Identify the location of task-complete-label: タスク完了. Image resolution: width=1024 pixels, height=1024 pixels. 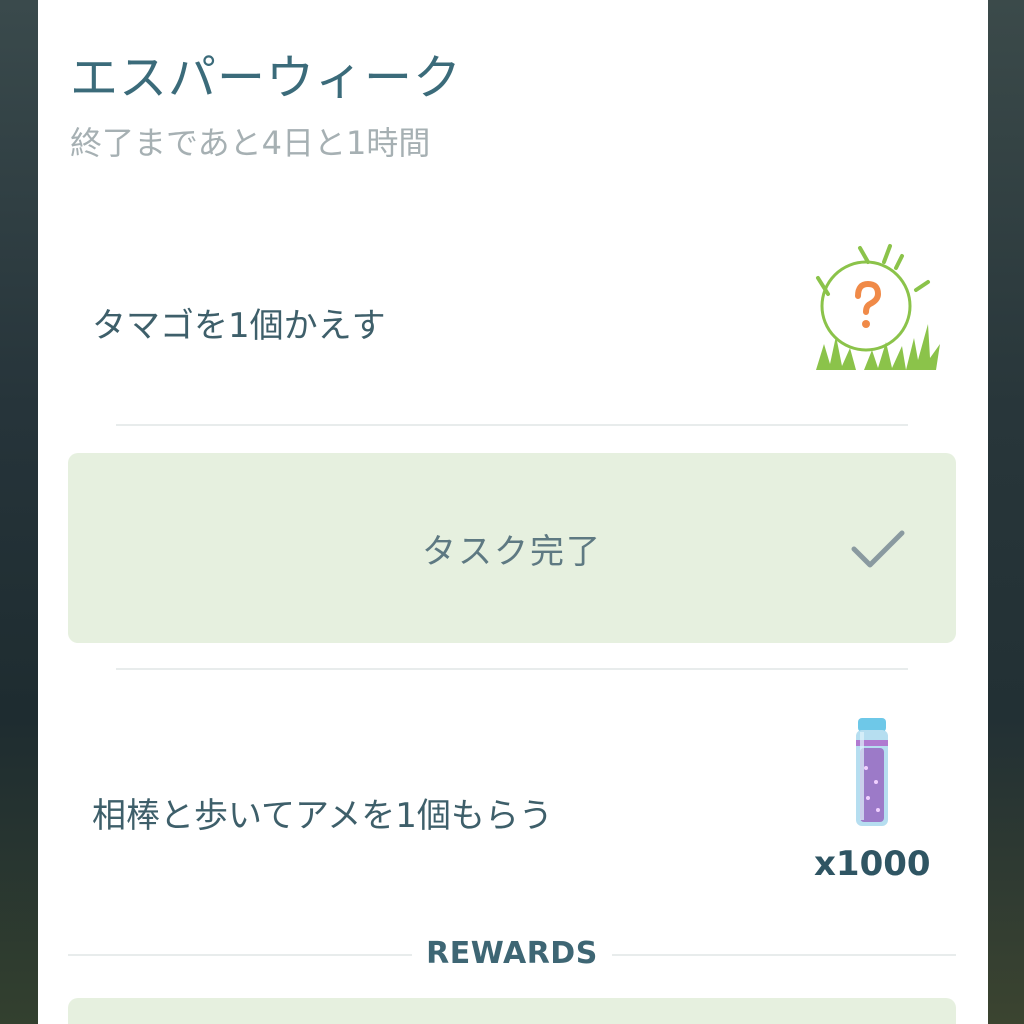
(512, 551).